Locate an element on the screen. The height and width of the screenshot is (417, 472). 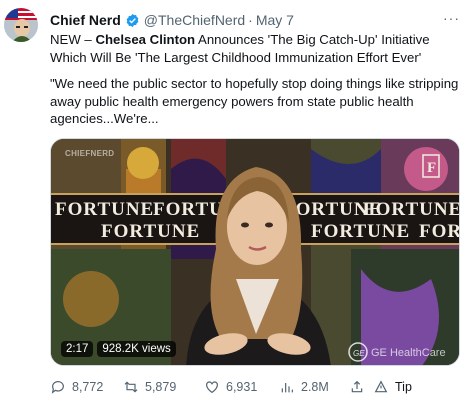
views-button: 2.8M is located at coordinates (314, 387).